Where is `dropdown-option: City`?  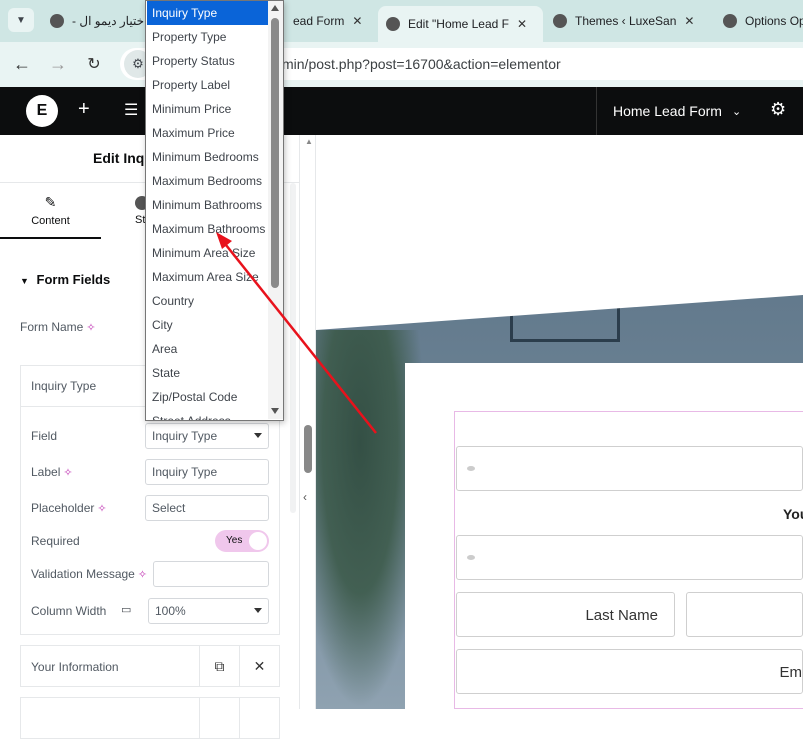 dropdown-option: City is located at coordinates (208, 325).